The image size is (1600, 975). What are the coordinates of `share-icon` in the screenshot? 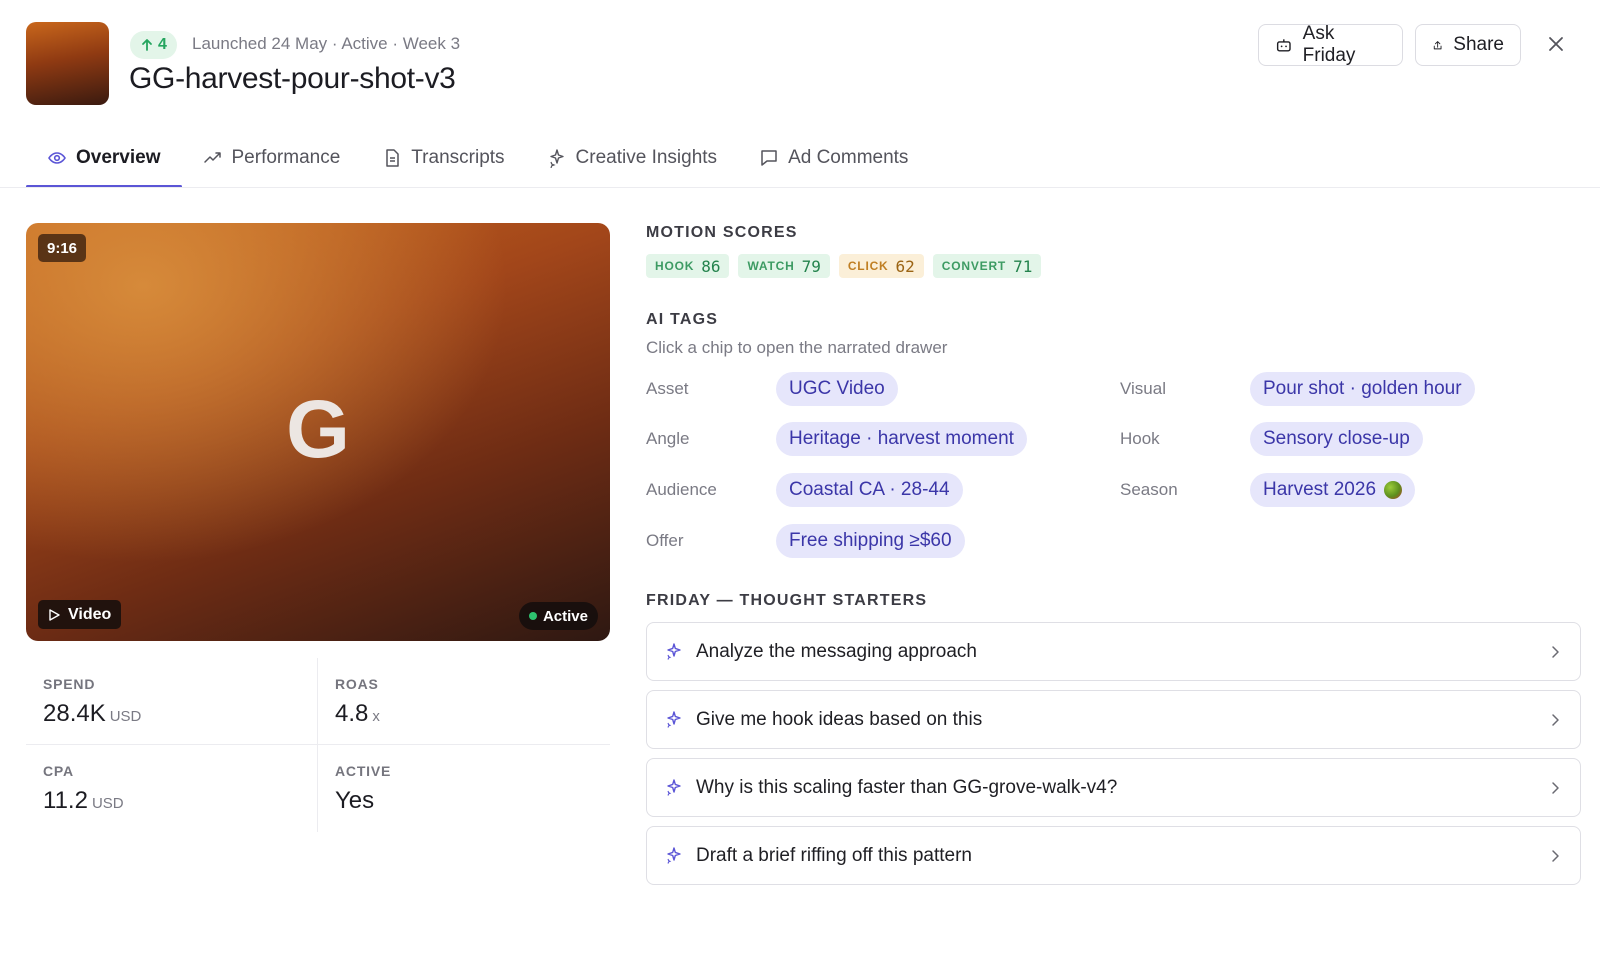 It's located at (1437, 44).